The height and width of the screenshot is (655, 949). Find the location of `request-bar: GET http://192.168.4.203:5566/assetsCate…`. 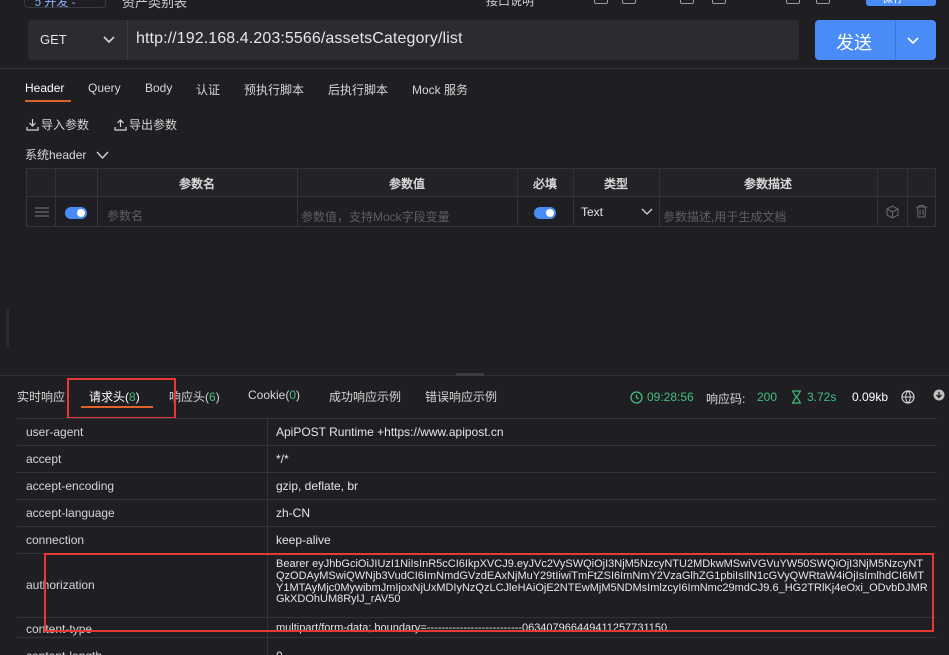

request-bar: GET http://192.168.4.203:5566/assetsCate… is located at coordinates (413, 40).